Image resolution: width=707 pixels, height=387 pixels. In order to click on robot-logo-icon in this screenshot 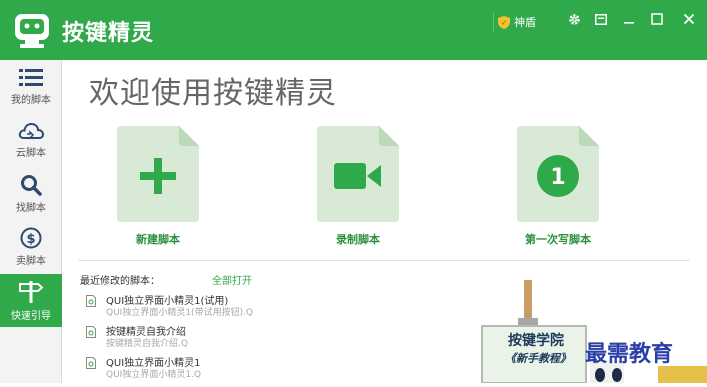, I will do `click(32, 31)`.